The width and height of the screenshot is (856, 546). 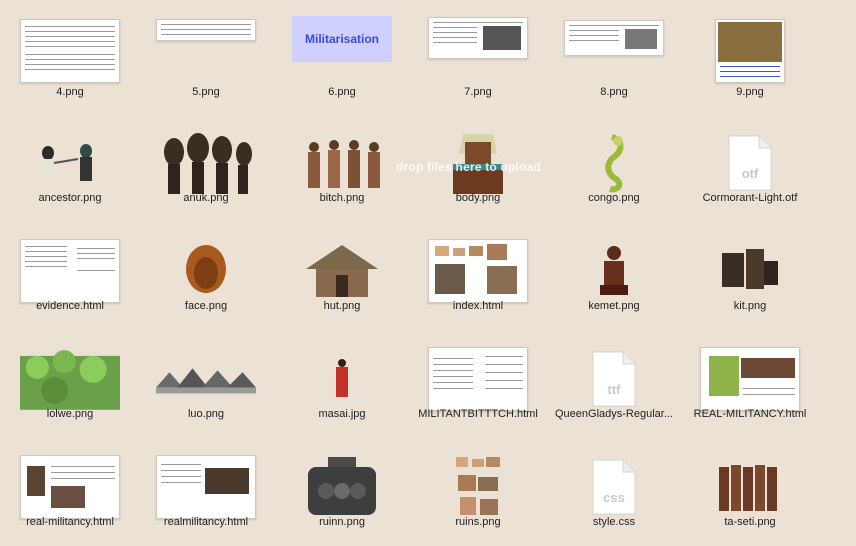 I want to click on file-item: 7.png, so click(x=478, y=60).